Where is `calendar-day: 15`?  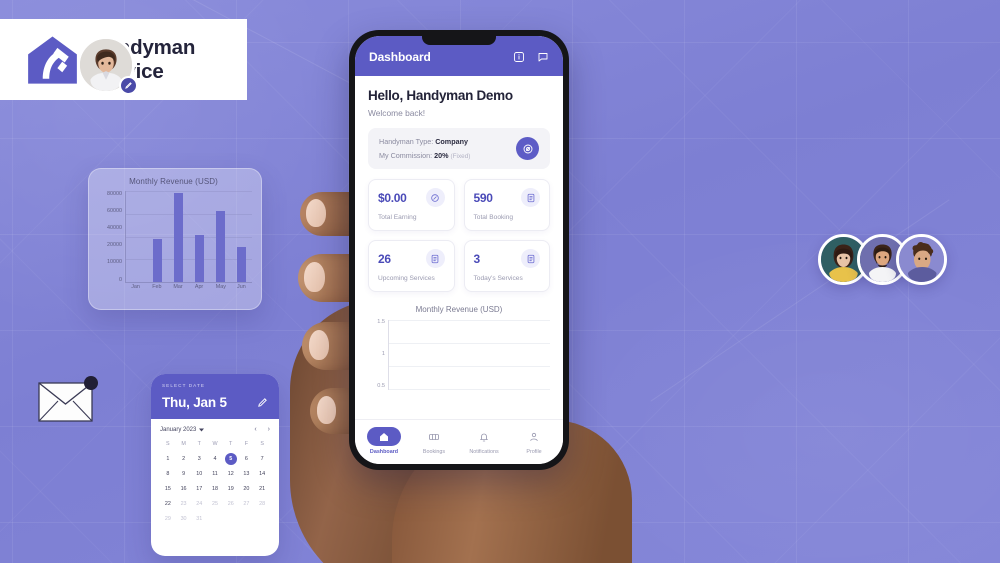
calendar-day: 15 is located at coordinates (168, 489).